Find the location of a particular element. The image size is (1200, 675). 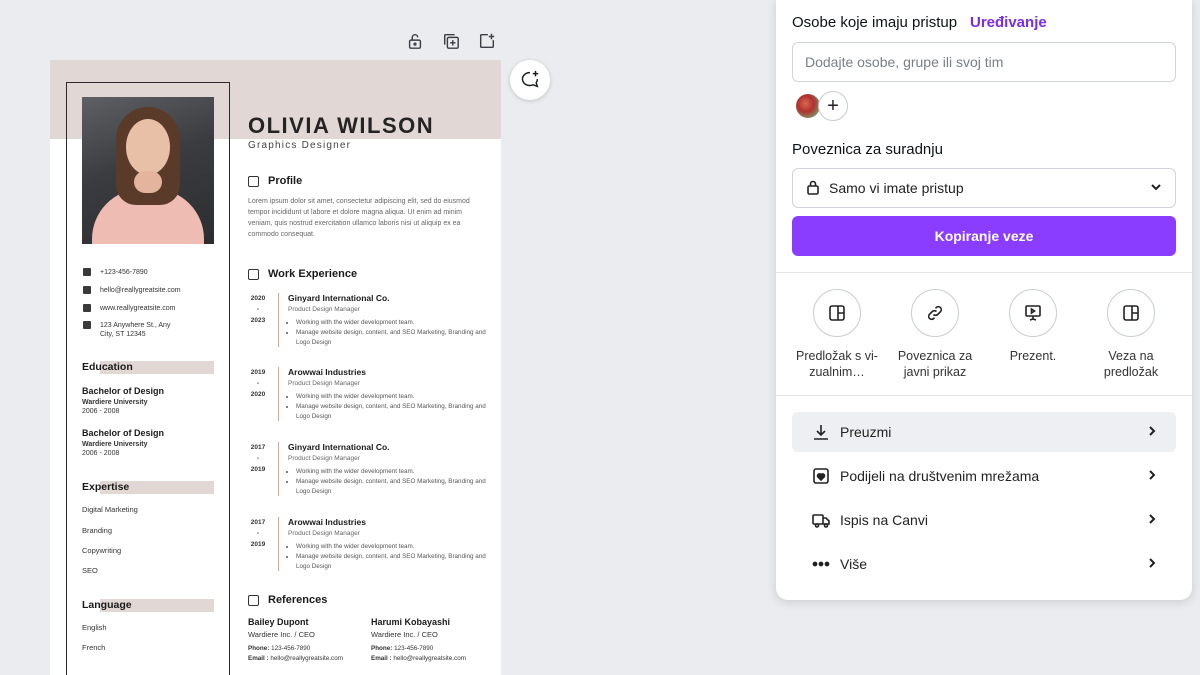

add-page-icon is located at coordinates (487, 41).